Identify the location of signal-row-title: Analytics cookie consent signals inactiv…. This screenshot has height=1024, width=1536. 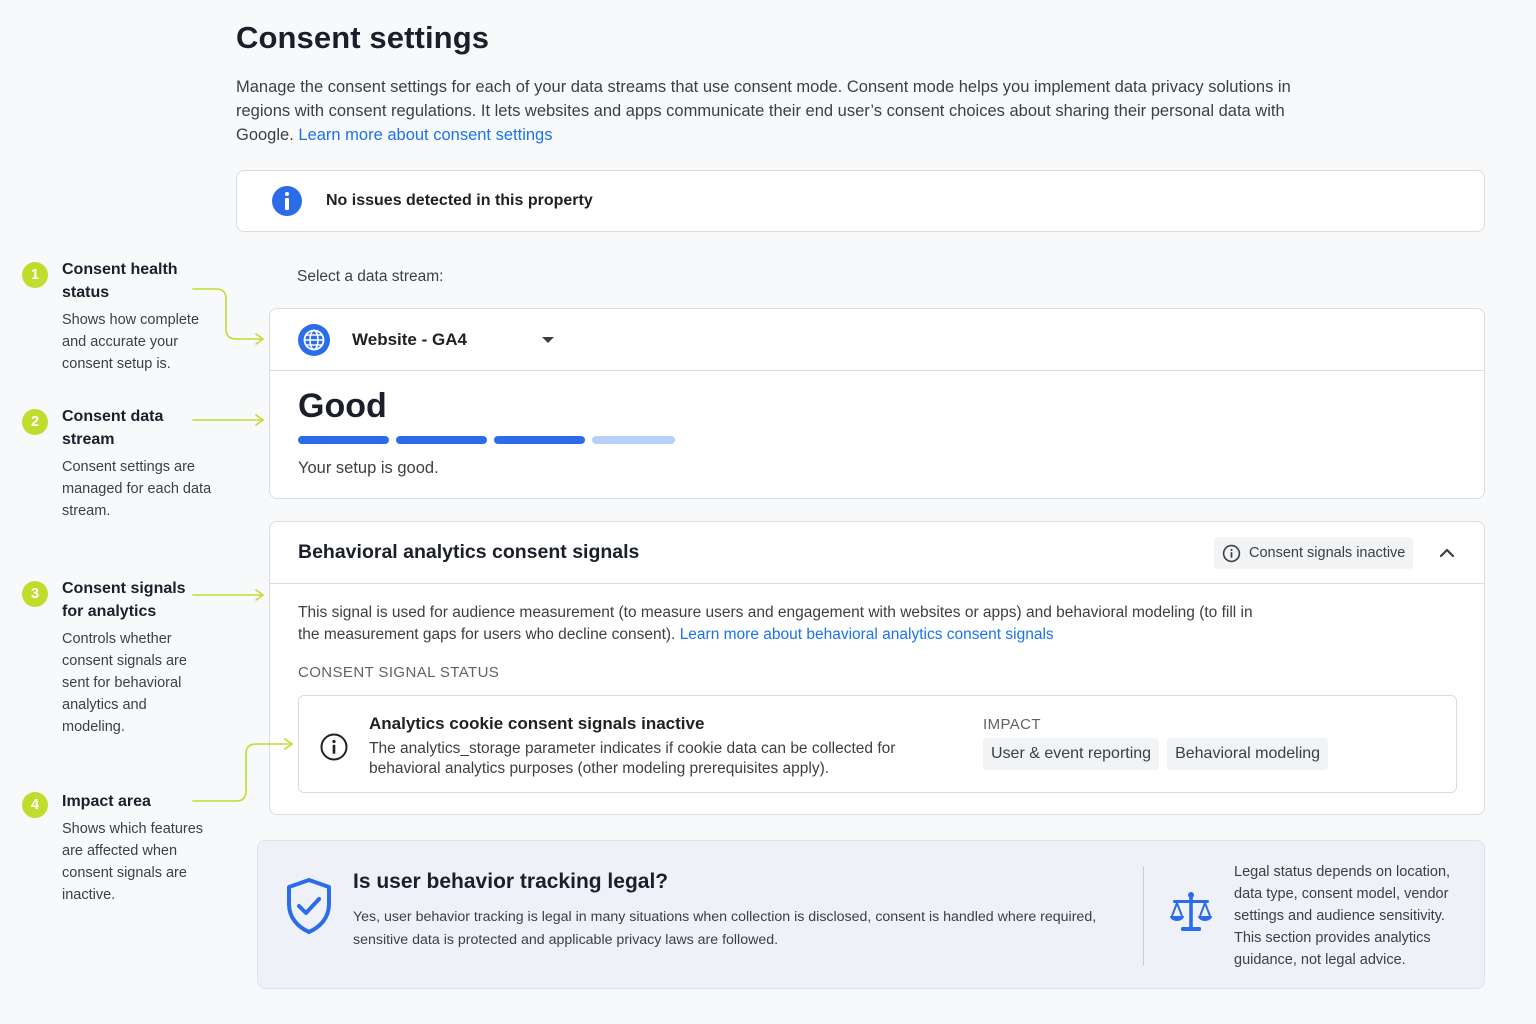
(537, 723).